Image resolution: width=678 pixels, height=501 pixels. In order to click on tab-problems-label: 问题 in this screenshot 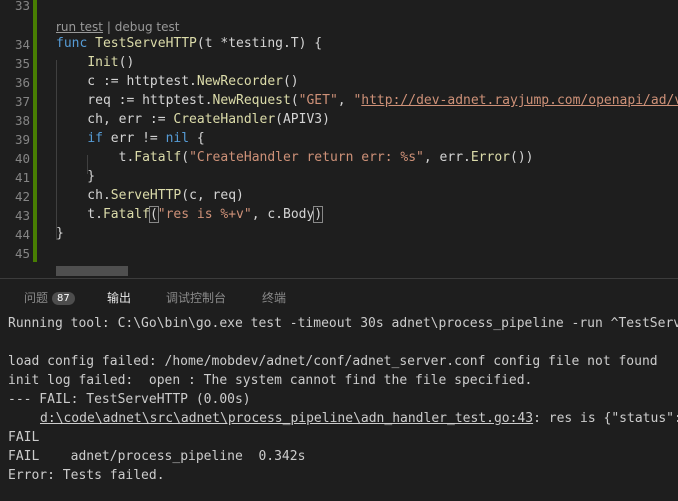, I will do `click(36, 298)`.